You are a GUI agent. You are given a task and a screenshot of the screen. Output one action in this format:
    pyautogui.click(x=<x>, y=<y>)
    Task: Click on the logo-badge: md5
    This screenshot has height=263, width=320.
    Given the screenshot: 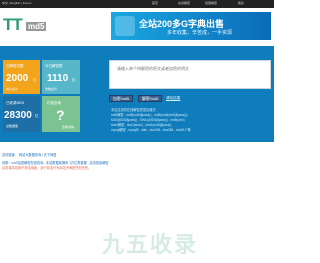 What is the action you would take?
    pyautogui.click(x=36, y=26)
    